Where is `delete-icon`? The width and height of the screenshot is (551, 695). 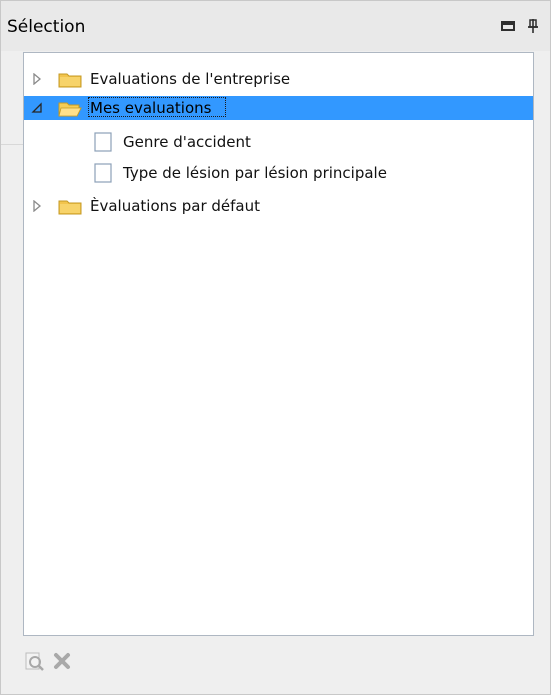 delete-icon is located at coordinates (62, 661).